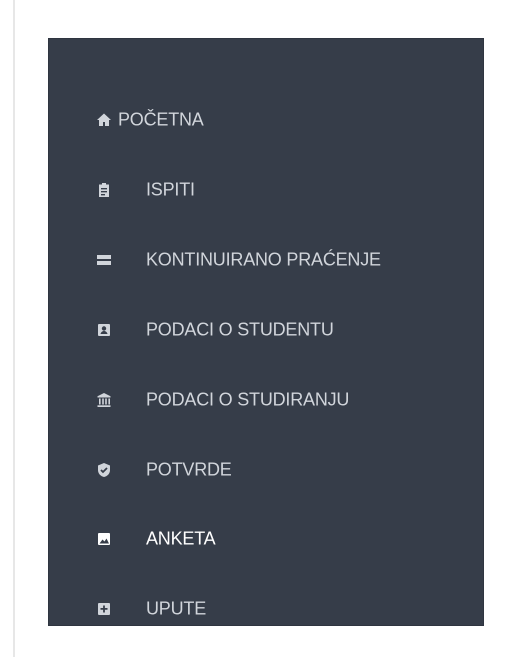 Image resolution: width=511 pixels, height=657 pixels. I want to click on sidebar-item-label: UPUTE, so click(176, 608).